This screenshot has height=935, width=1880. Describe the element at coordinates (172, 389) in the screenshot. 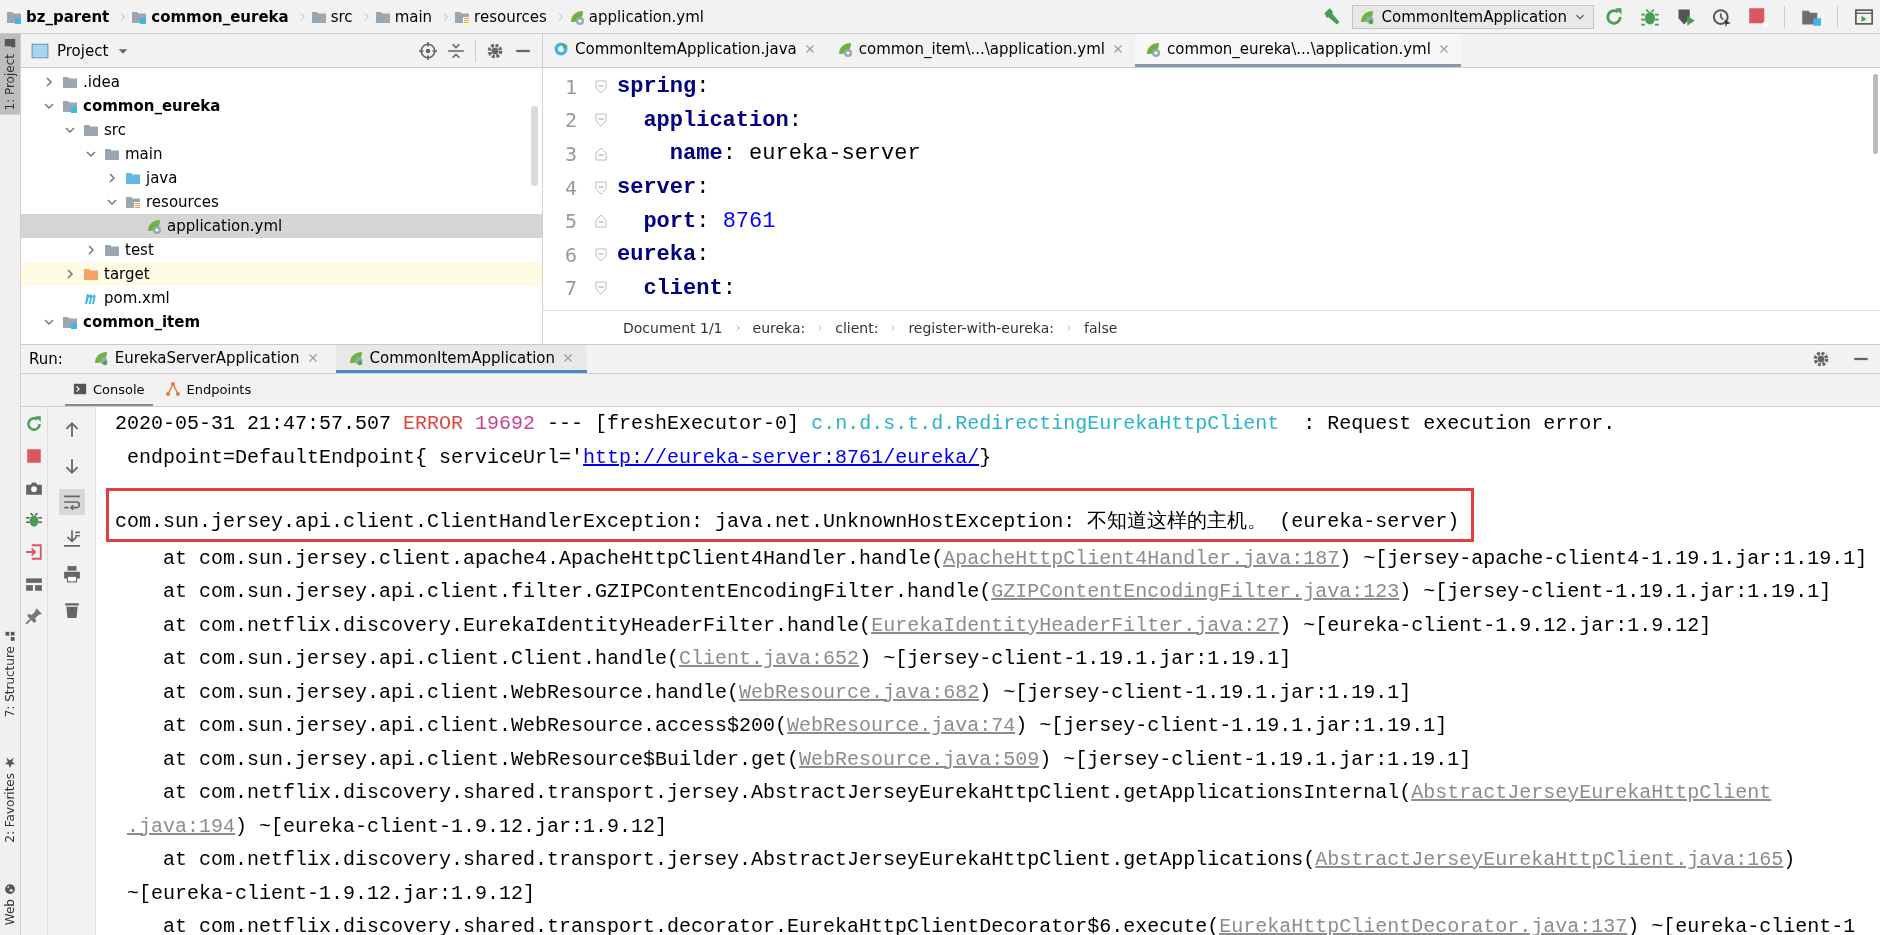

I see `endpoints-icon` at that location.